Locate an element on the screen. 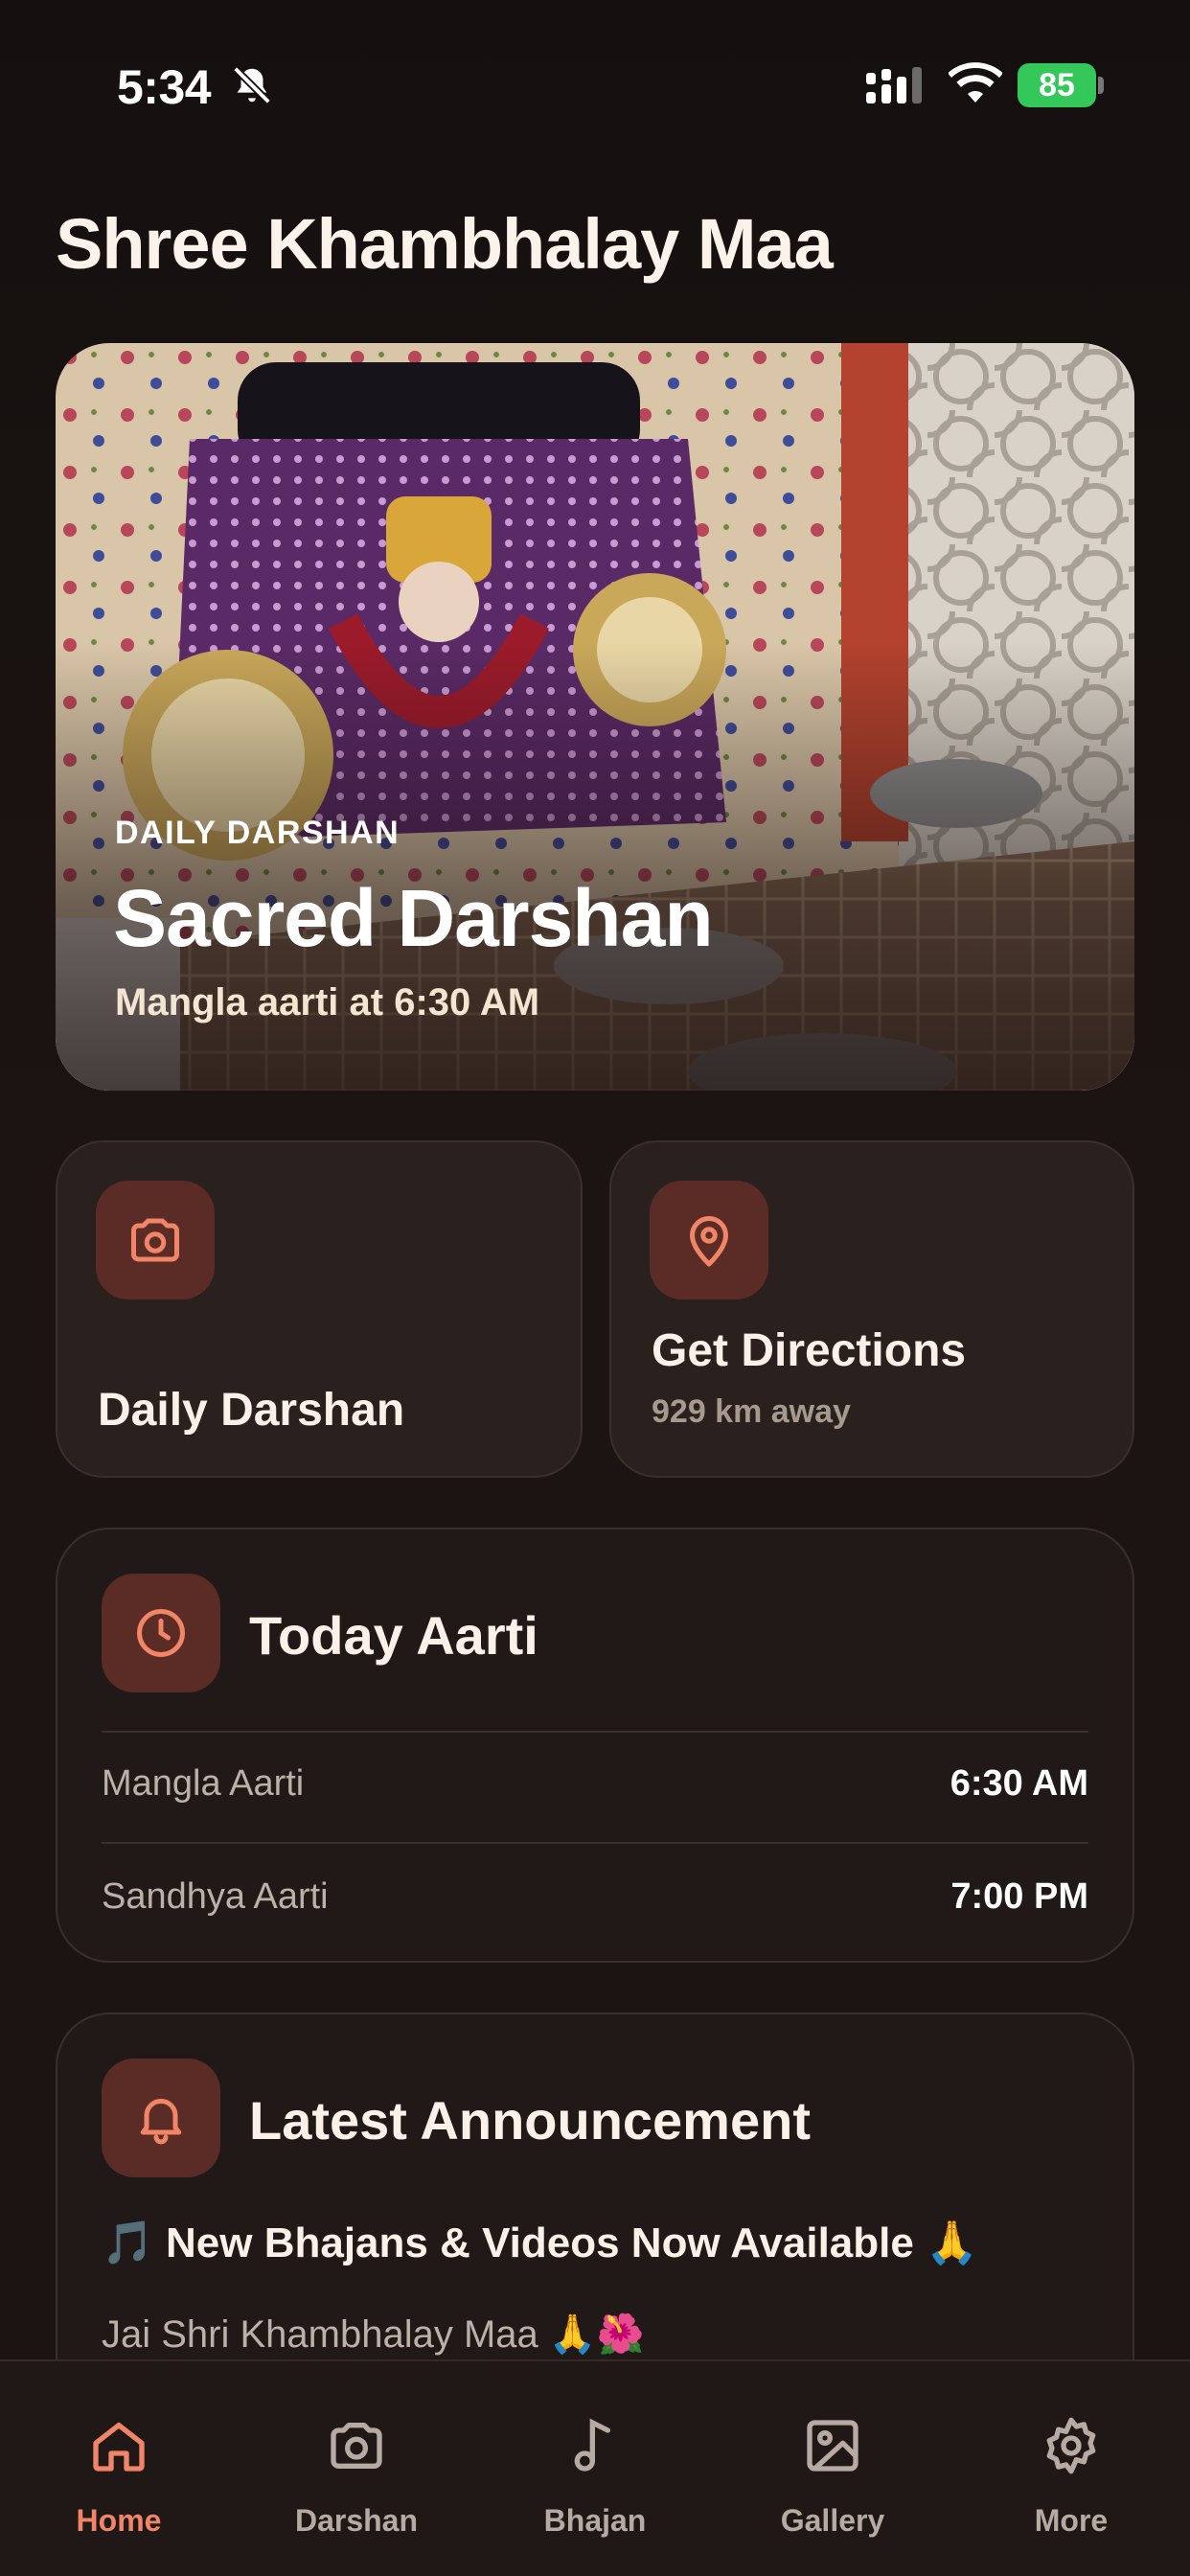 Image resolution: width=1190 pixels, height=2576 pixels. hero-subtitle: Mangla aarti at 6:30 AM is located at coordinates (327, 1002).